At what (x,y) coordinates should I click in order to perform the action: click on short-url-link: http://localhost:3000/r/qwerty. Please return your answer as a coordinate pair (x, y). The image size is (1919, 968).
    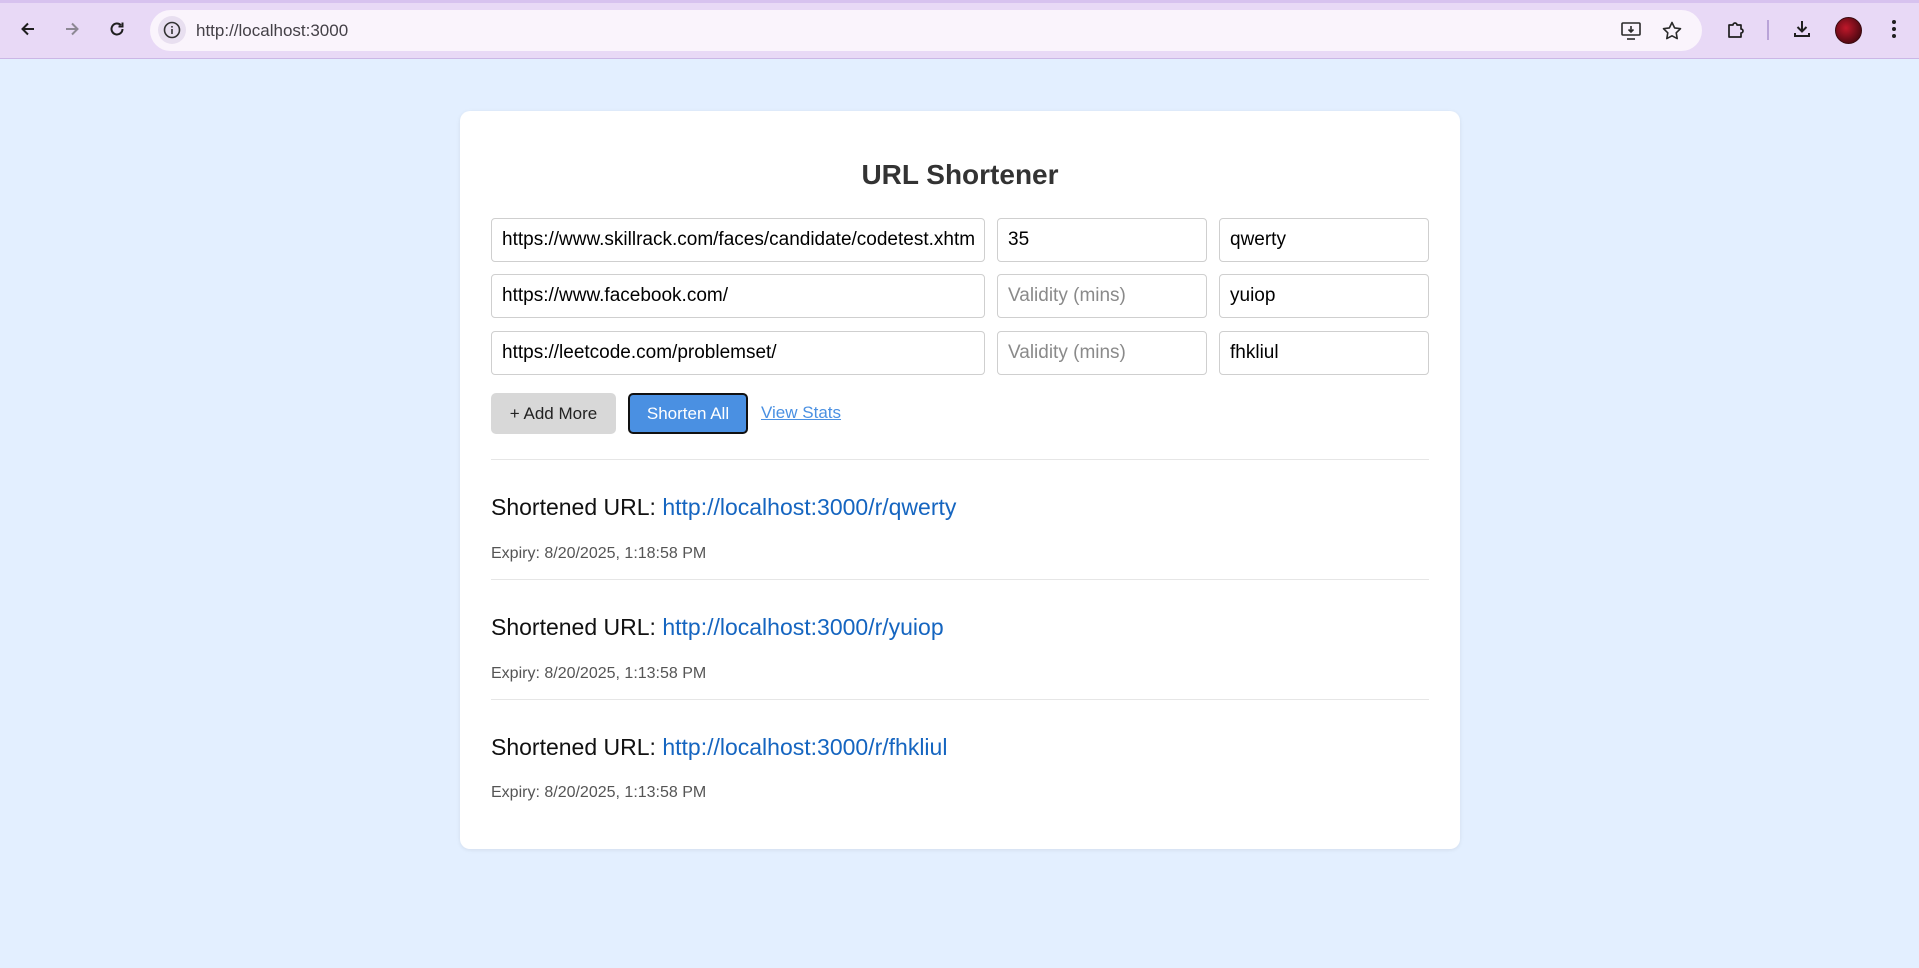
    Looking at the image, I should click on (809, 507).